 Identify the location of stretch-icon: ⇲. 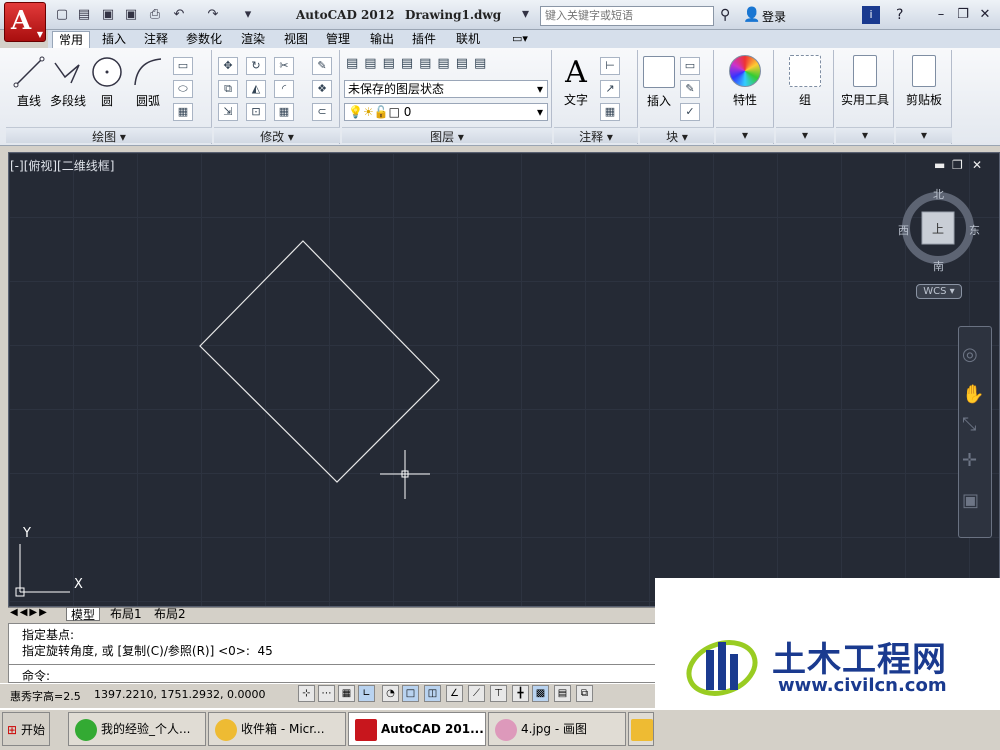
(228, 112).